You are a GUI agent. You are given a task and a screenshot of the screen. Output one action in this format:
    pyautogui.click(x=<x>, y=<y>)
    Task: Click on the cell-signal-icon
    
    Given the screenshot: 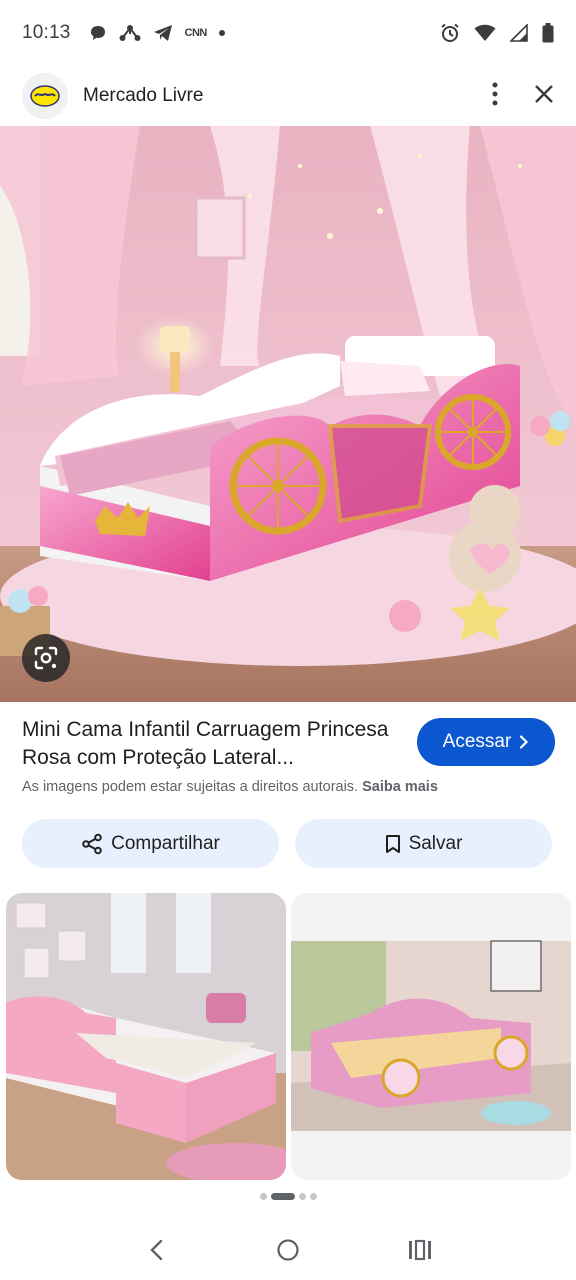 What is the action you would take?
    pyautogui.click(x=519, y=33)
    